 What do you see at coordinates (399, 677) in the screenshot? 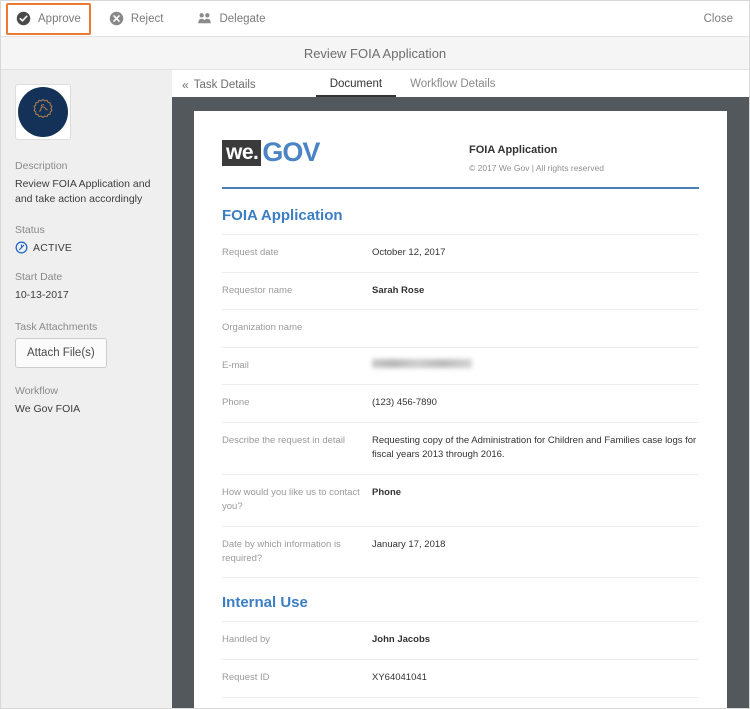
I see `field-value: XY64041041` at bounding box center [399, 677].